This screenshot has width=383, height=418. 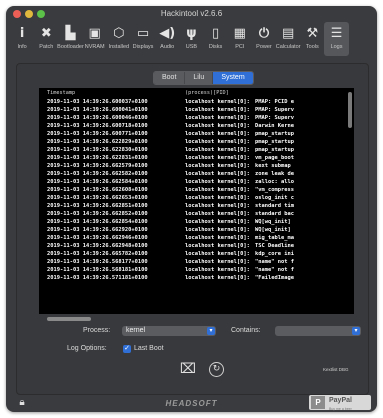 I want to click on toolbar-item-logs: ☰ Logs, so click(x=336, y=39).